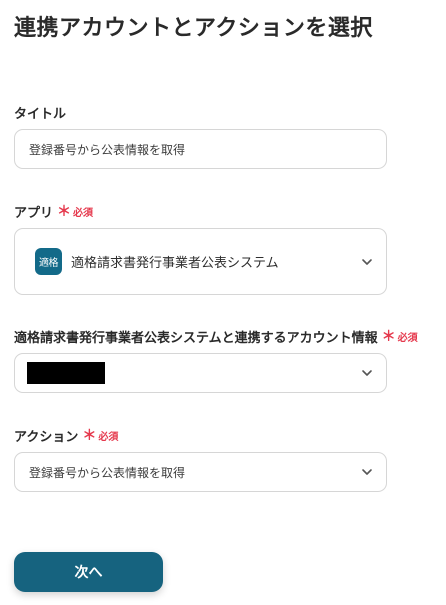 Image resolution: width=446 pixels, height=605 pixels. I want to click on title-input-value: 登録番号から公表情報を取得, so click(107, 149).